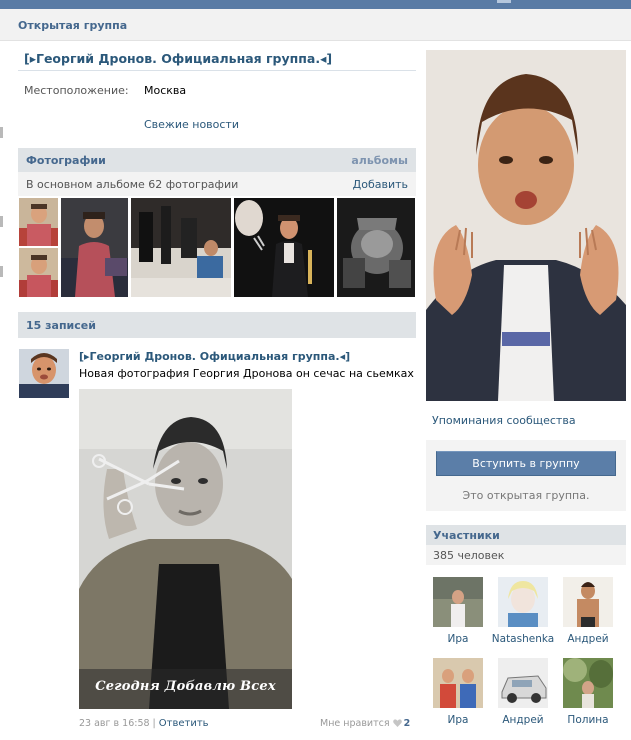 Image resolution: width=631 pixels, height=740 pixels. Describe the element at coordinates (526, 463) in the screenshot. I see `join-group-button: Вступить в группу` at that location.